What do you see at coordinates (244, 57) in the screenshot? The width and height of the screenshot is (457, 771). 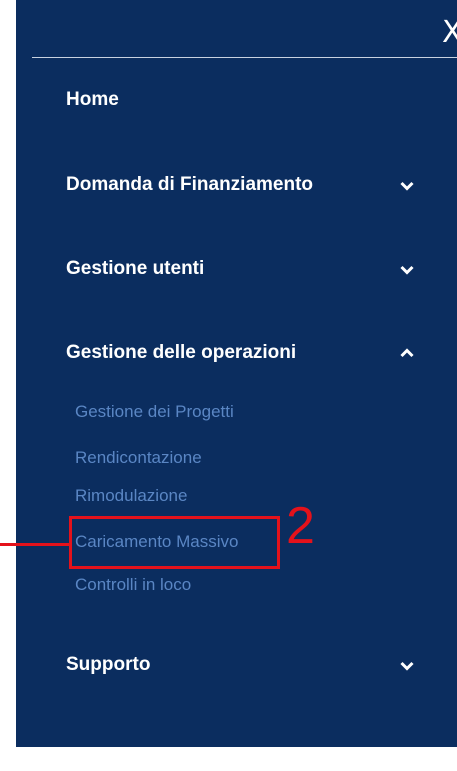 I see `menu-divider` at bounding box center [244, 57].